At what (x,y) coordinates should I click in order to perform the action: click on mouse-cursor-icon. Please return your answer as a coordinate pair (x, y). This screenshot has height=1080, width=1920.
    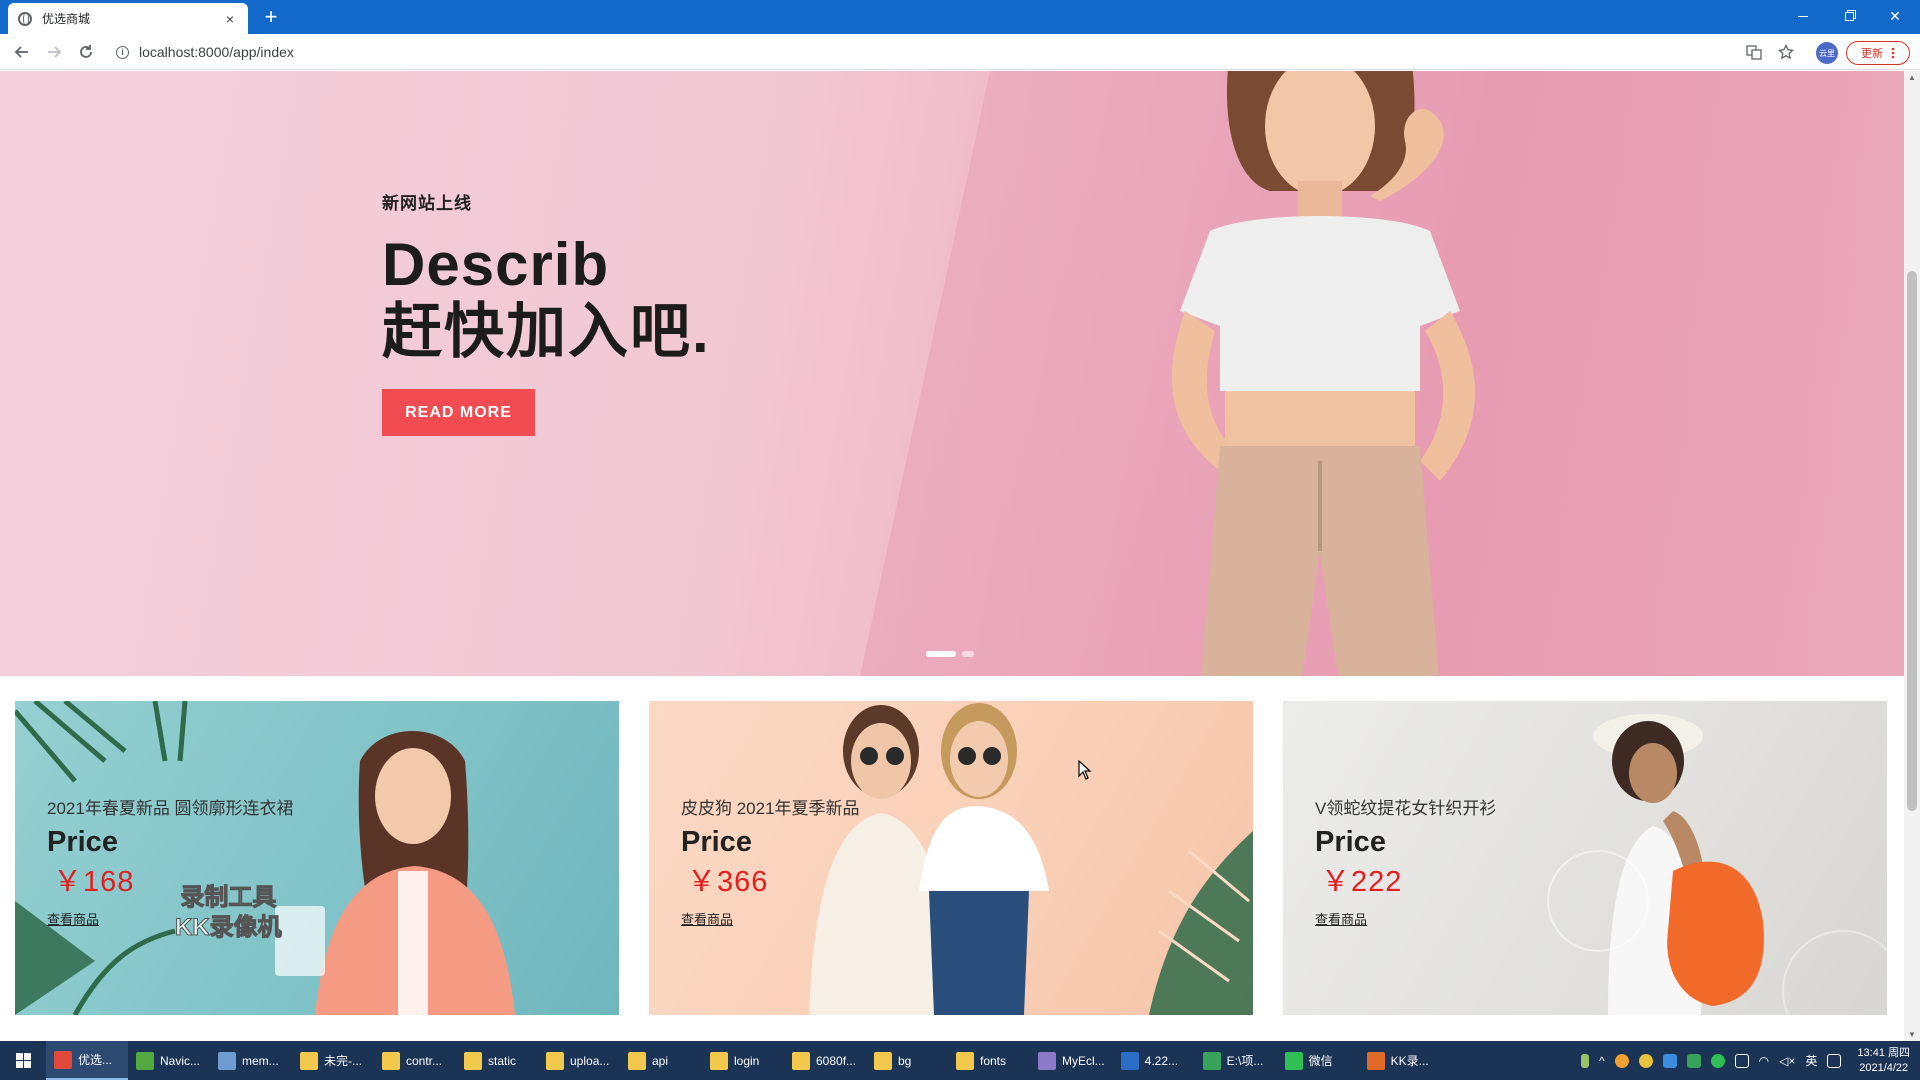
    Looking at the image, I should click on (1085, 770).